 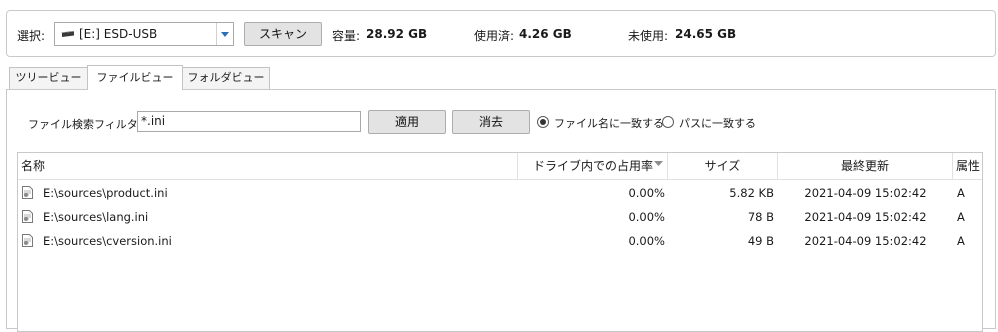 I want to click on radio-match-filename, so click(x=543, y=122).